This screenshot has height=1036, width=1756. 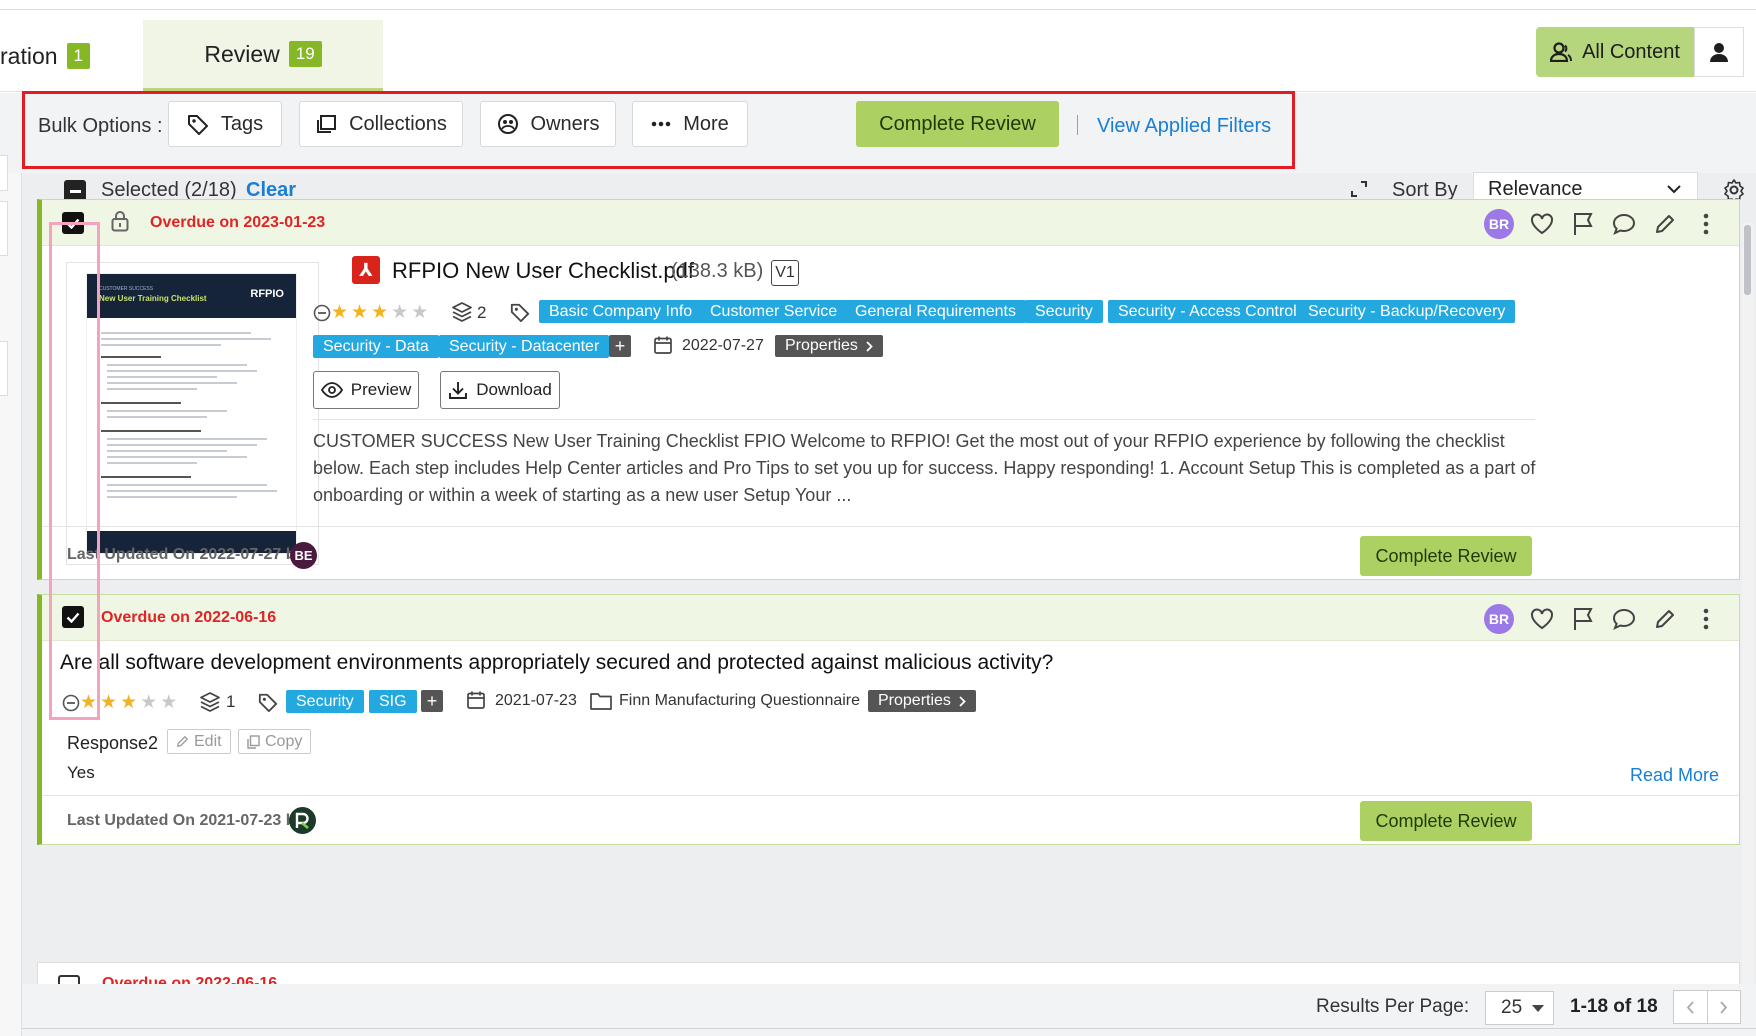 I want to click on collections-icon, so click(x=327, y=124).